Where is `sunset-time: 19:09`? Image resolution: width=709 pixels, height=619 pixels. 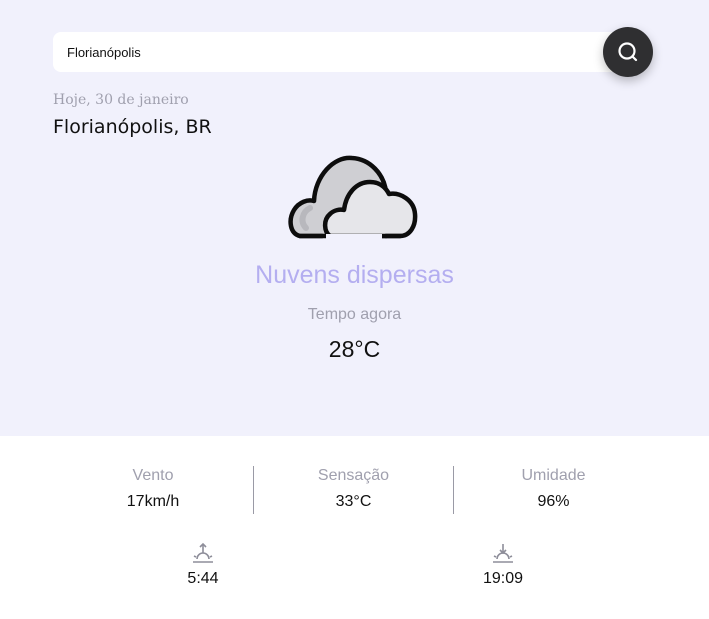 sunset-time: 19:09 is located at coordinates (503, 578).